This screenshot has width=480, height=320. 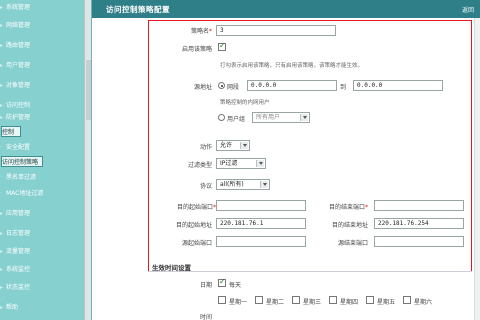 What do you see at coordinates (468, 9) in the screenshot?
I see `back-link: 返回` at bounding box center [468, 9].